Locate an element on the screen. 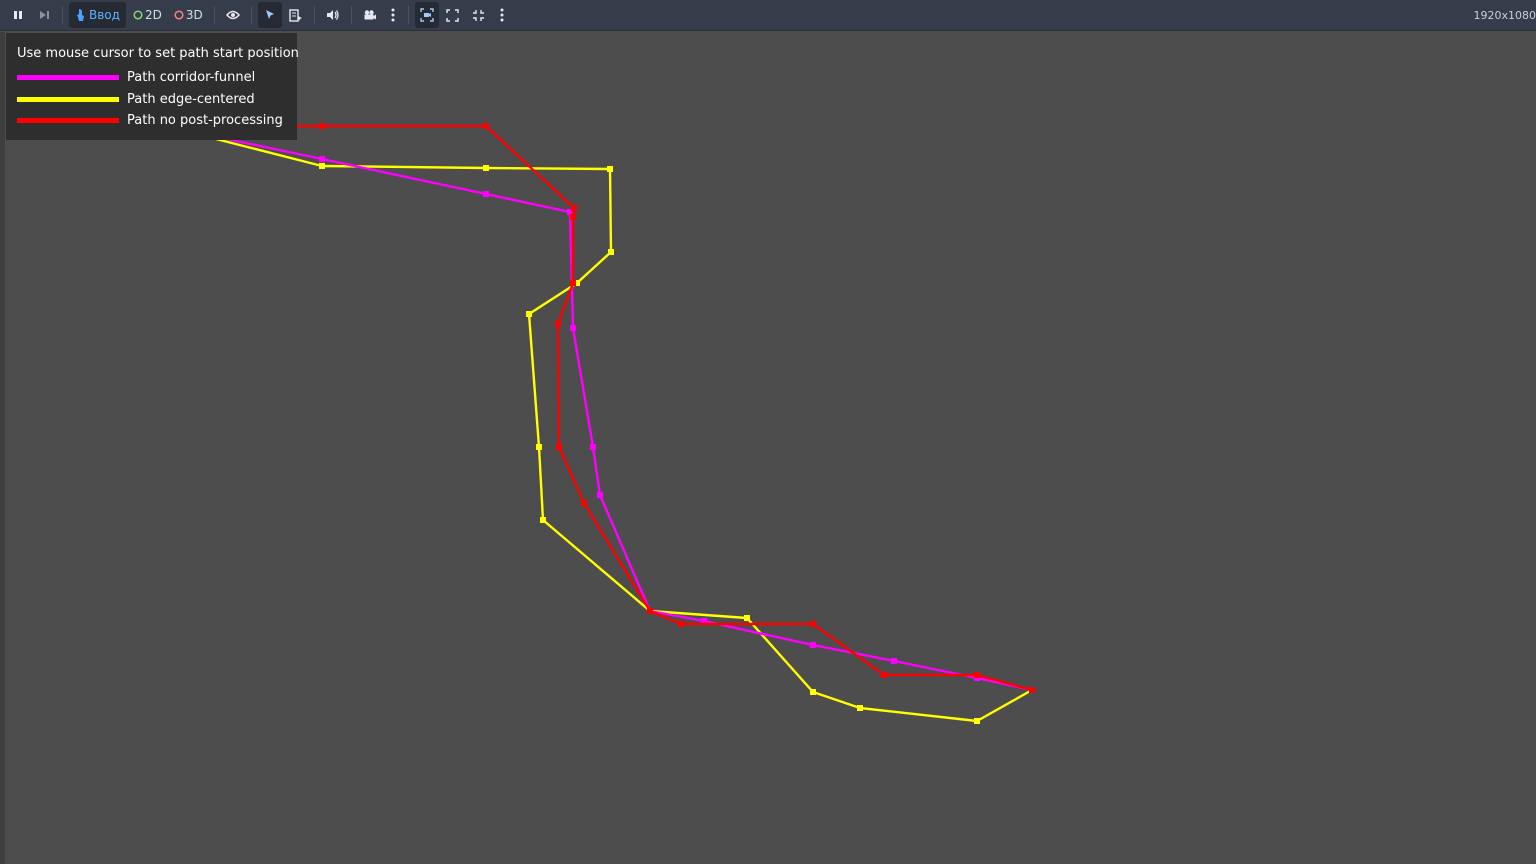 This screenshot has height=864, width=1536. input-pointer-icon is located at coordinates (81, 15).